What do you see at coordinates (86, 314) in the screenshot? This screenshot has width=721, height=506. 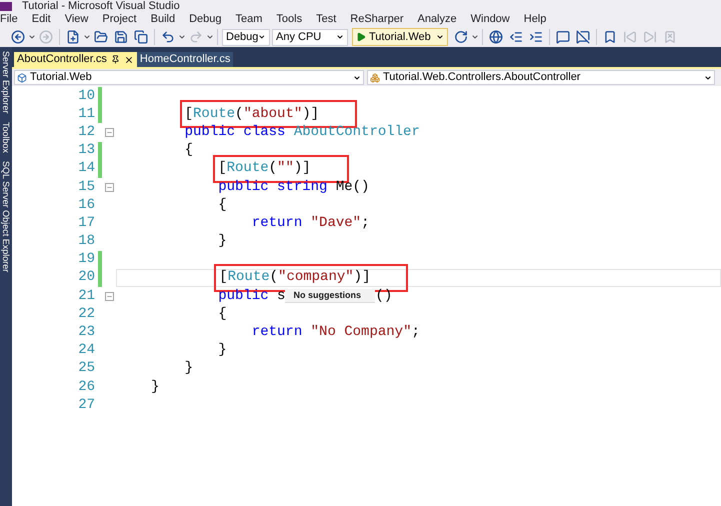 I see `line-number: 22` at bounding box center [86, 314].